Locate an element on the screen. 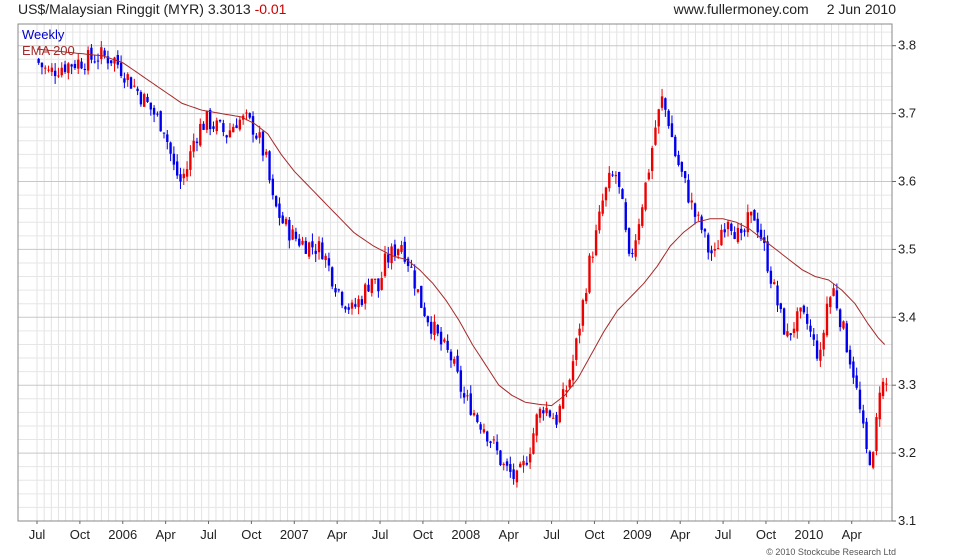 The image size is (980, 560). x-tick-label: Apr is located at coordinates (509, 534).